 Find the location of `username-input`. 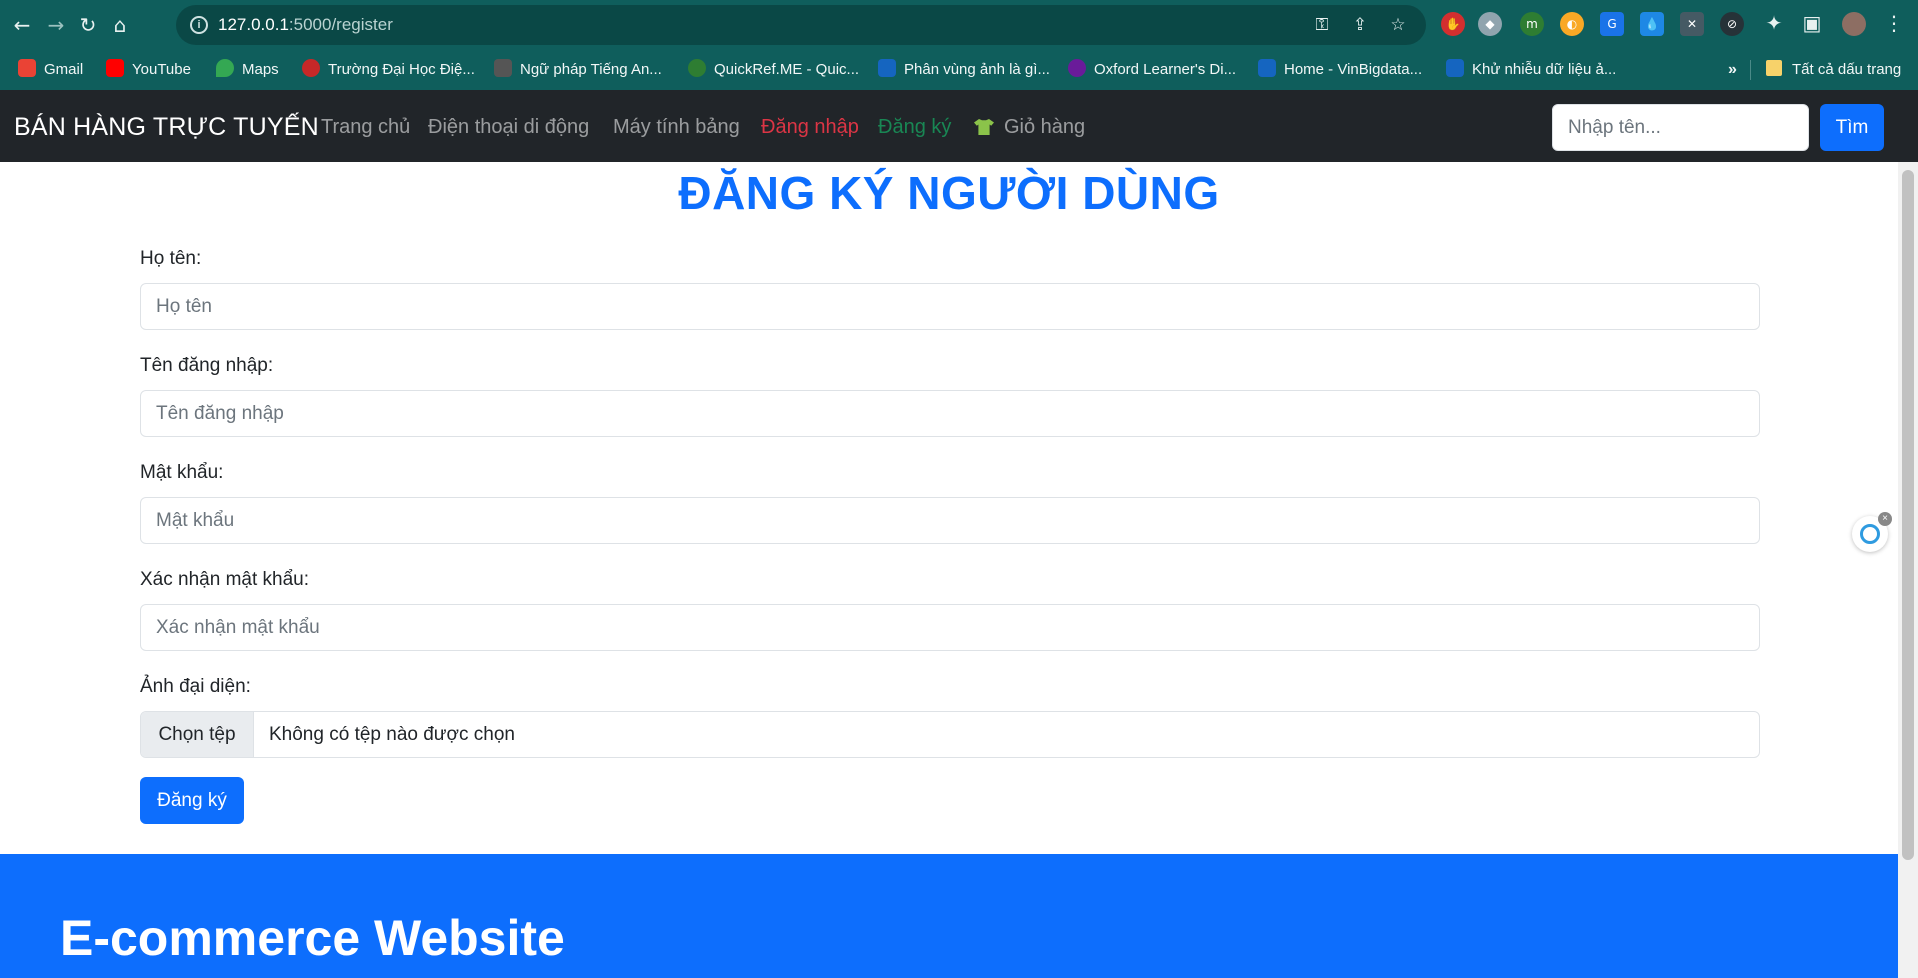

username-input is located at coordinates (950, 413).